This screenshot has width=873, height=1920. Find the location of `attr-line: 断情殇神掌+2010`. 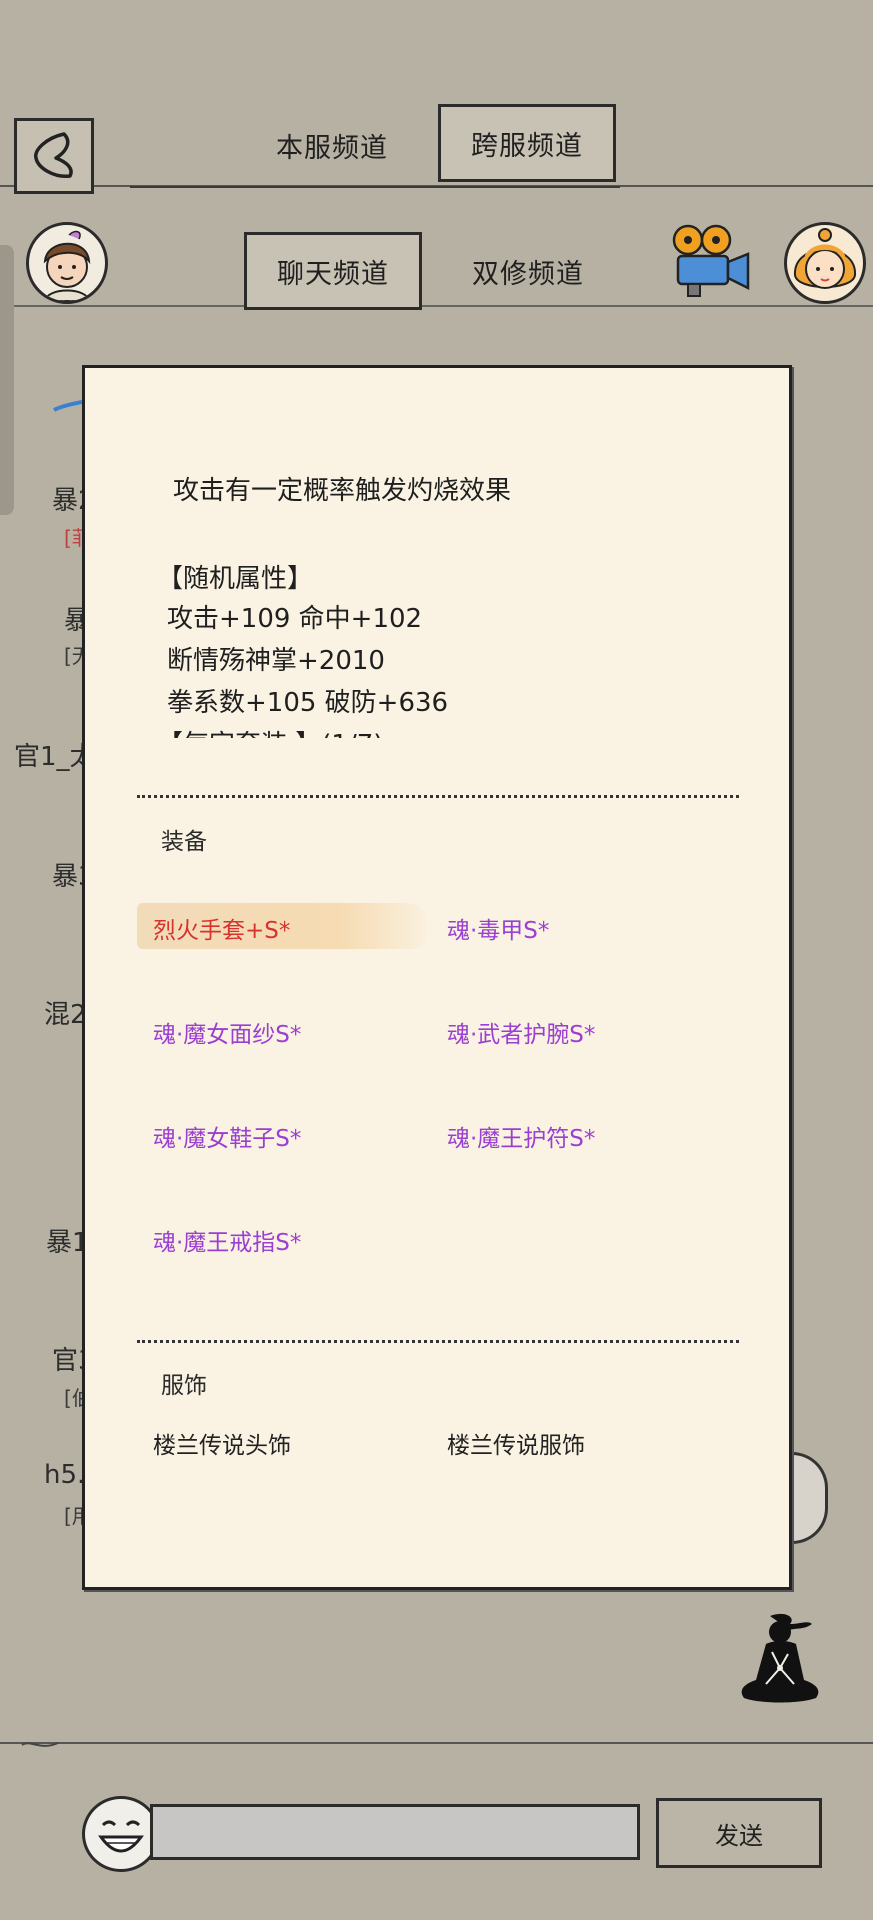

attr-line: 断情殇神掌+2010 is located at coordinates (276, 661).